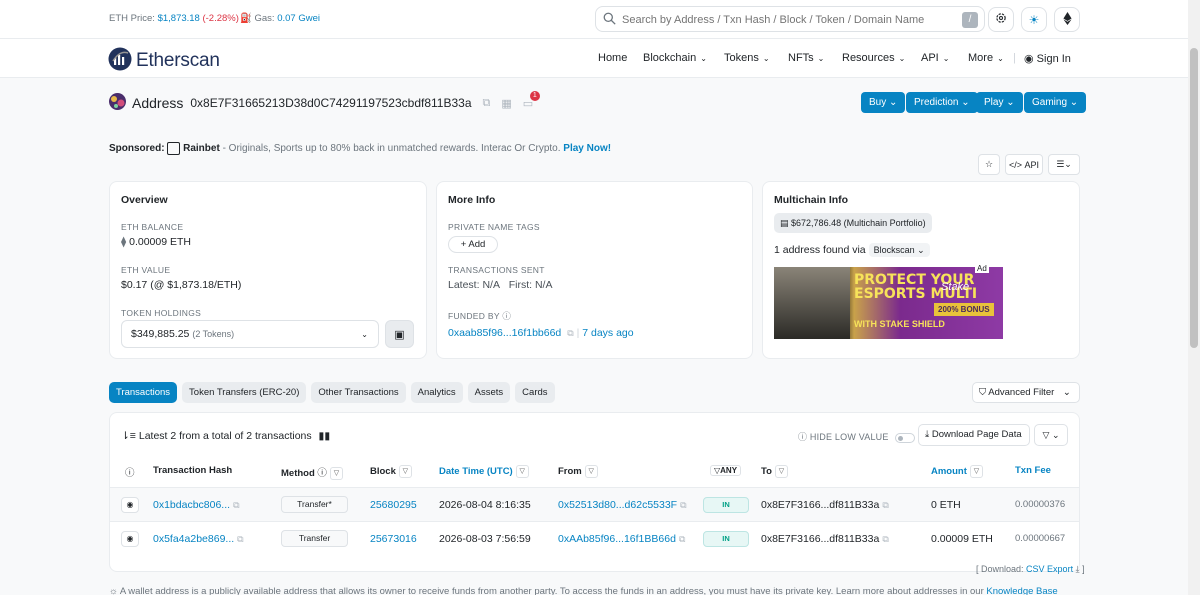 This screenshot has height=595, width=1200. I want to click on more-options-button: ☰ ⌄, so click(1064, 164).